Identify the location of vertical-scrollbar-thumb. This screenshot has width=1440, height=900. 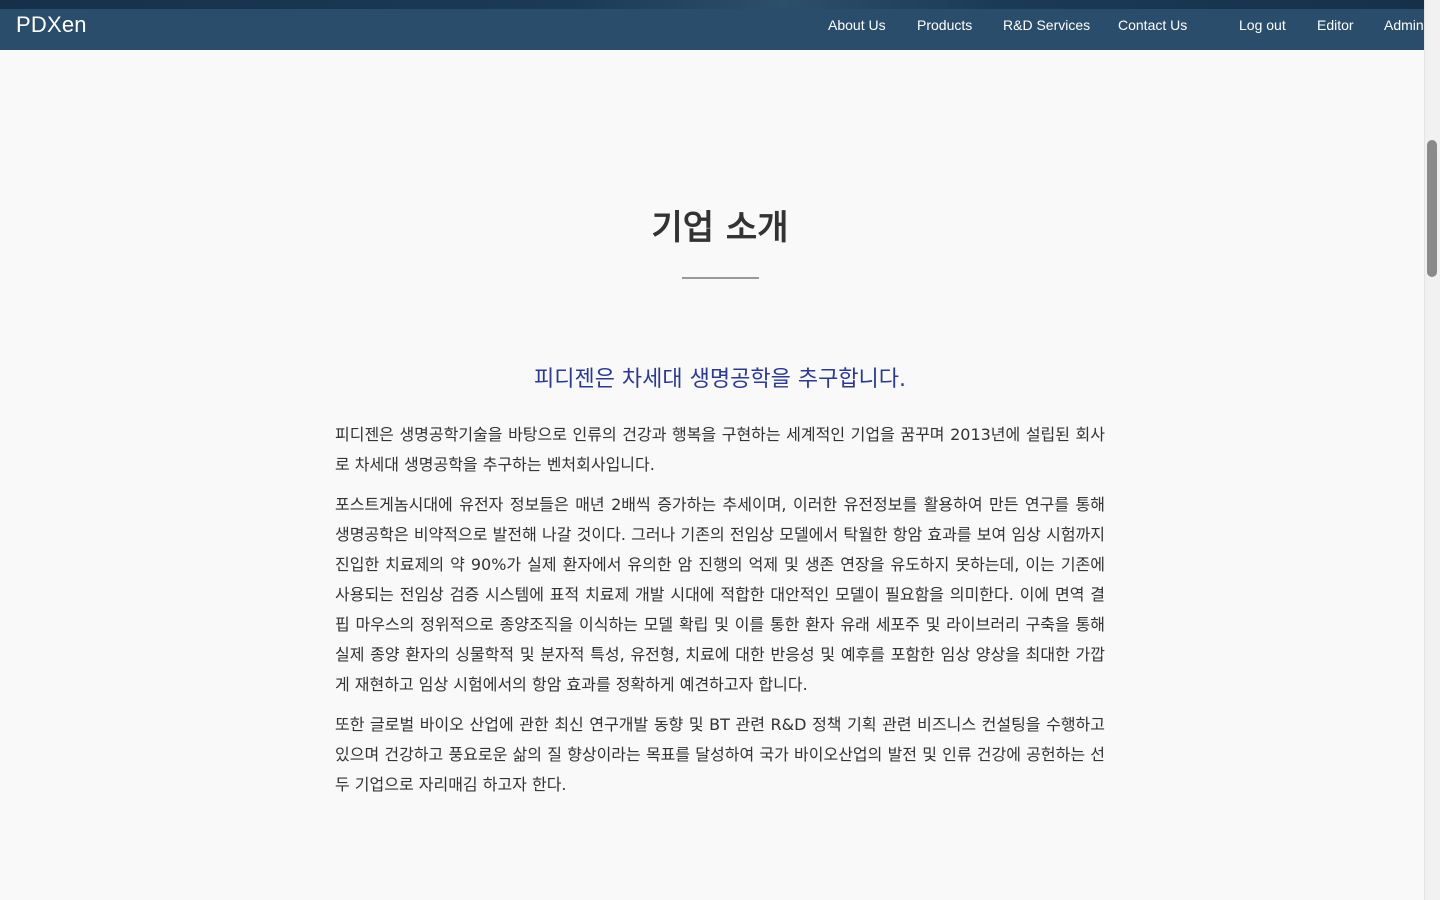
(1432, 208).